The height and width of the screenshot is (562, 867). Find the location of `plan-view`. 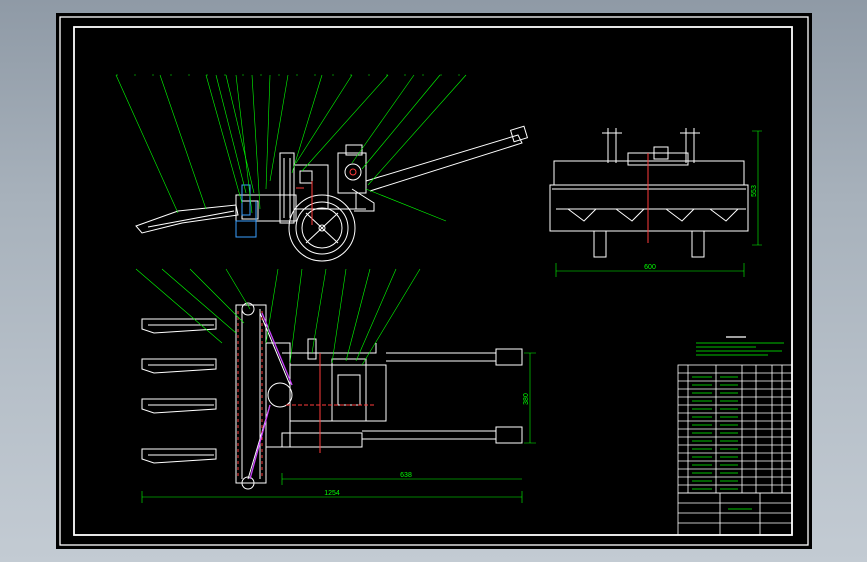

plan-view is located at coordinates (332, 396).